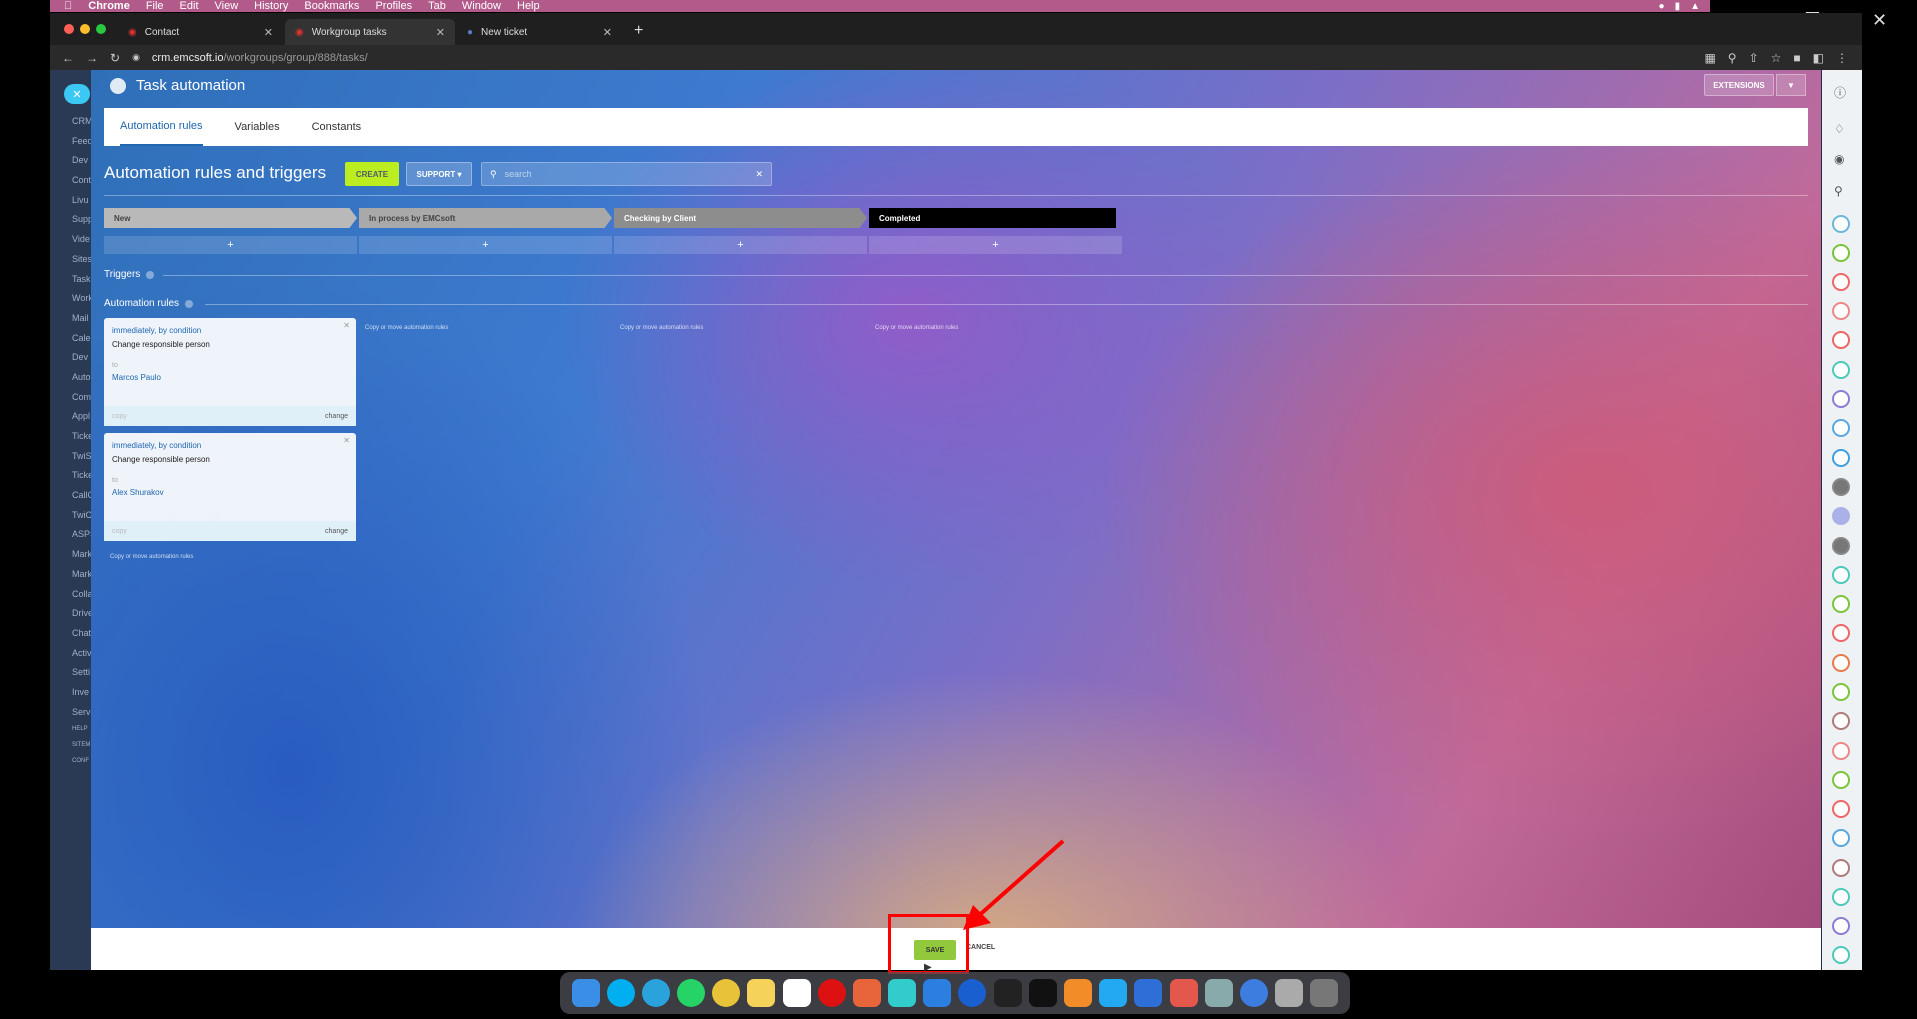 This screenshot has width=1917, height=1019. I want to click on browser-tab-workgroup: ◉ Workgroup tasks ✕, so click(370, 32).